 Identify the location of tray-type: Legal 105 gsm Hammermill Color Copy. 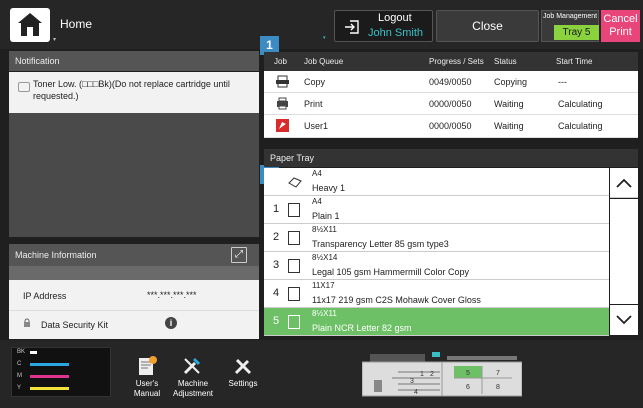
(391, 272).